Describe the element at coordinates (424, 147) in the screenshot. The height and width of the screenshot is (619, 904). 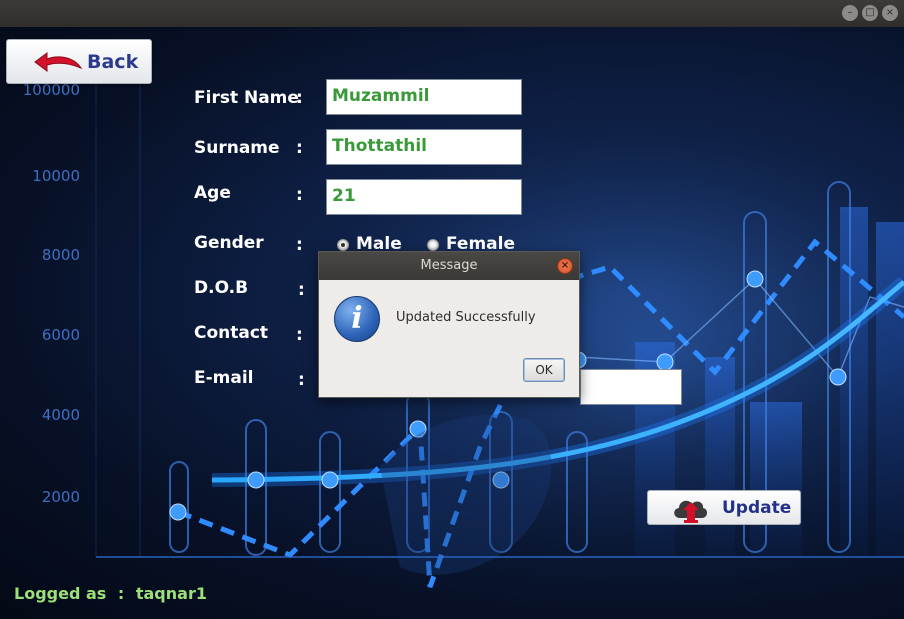
I see `surname-field: Thottathil` at that location.